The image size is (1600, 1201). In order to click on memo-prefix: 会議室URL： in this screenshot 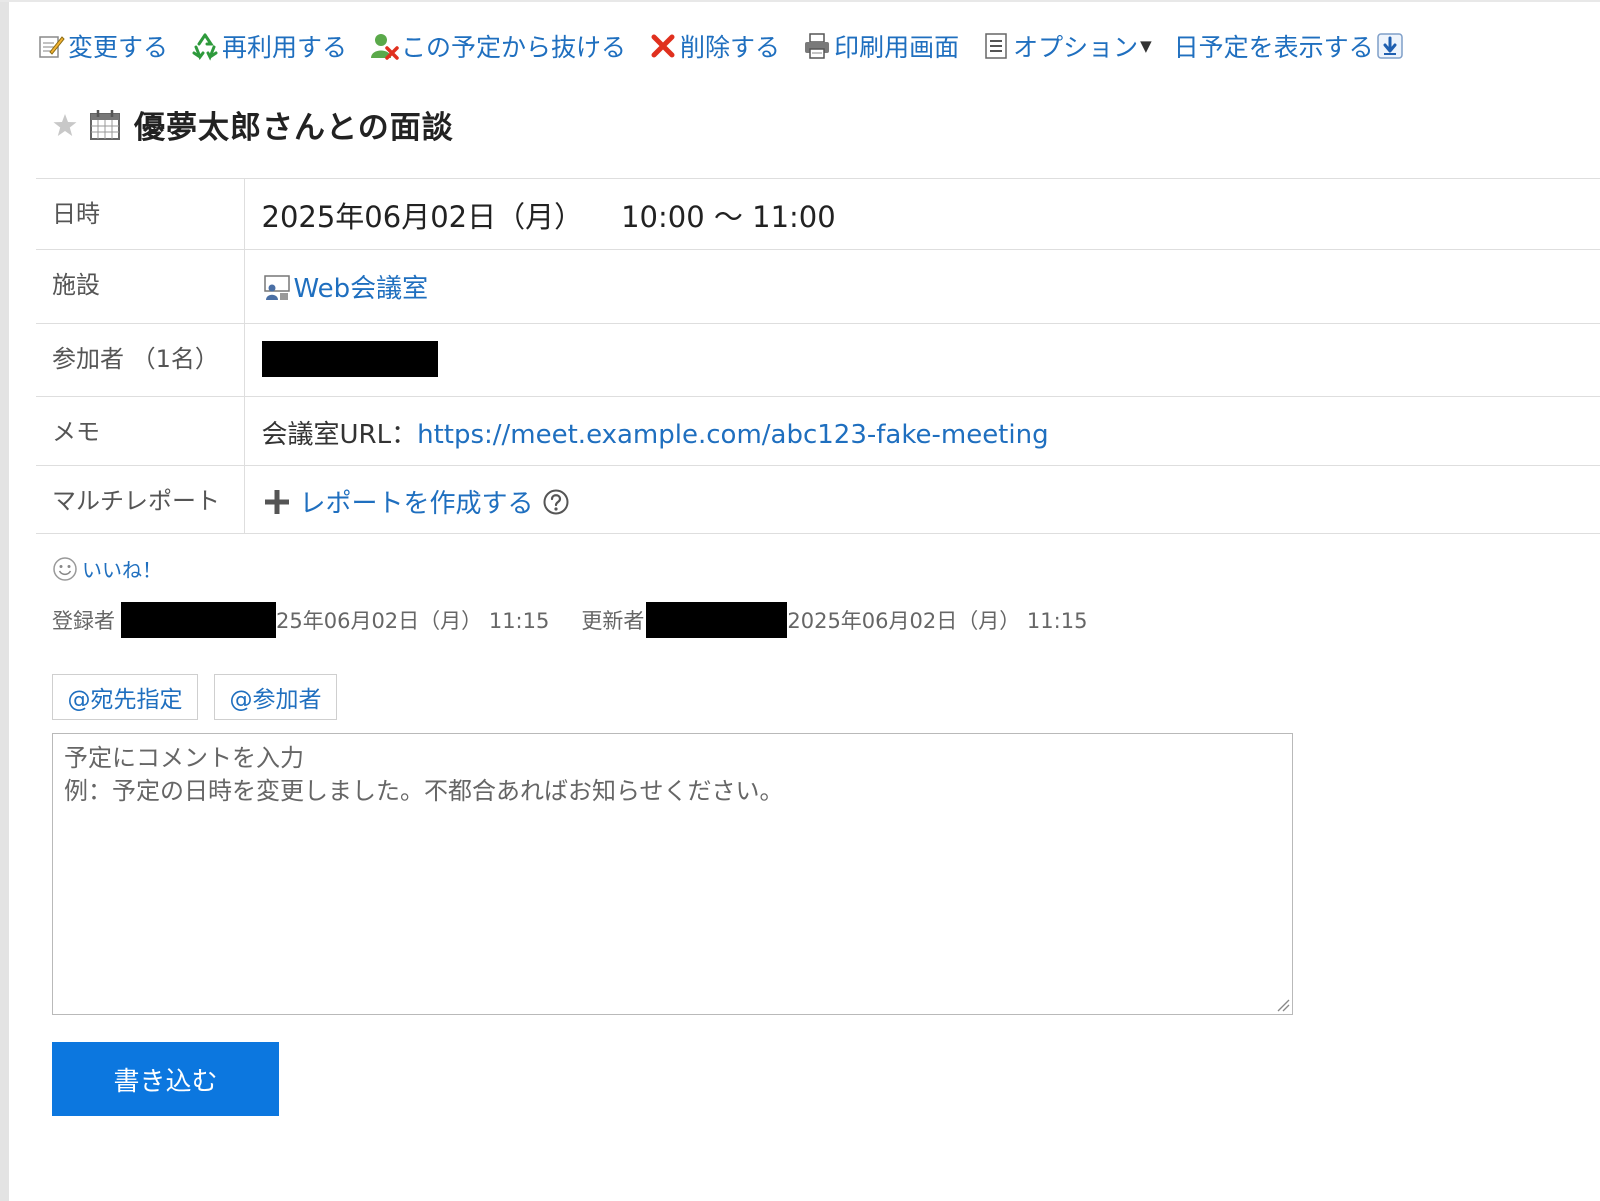, I will do `click(339, 435)`.